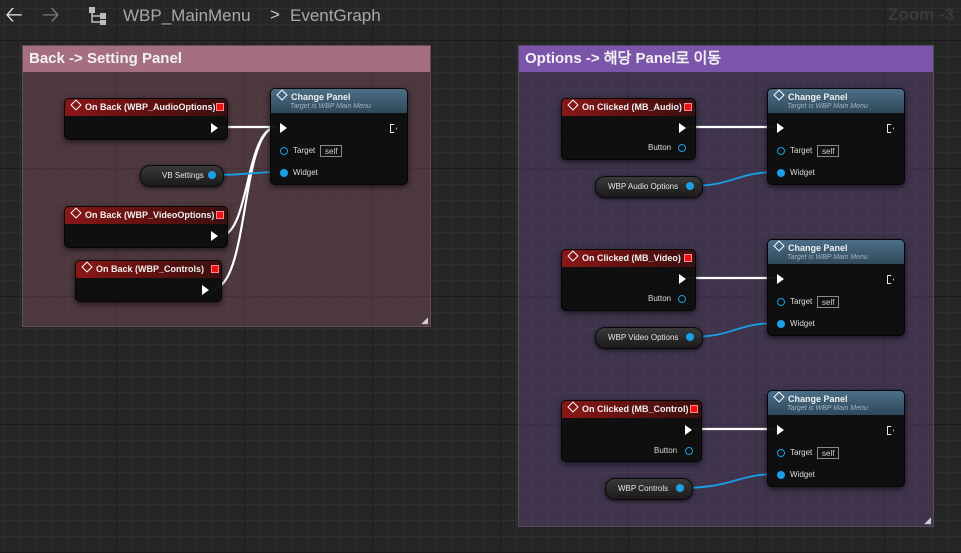 The height and width of the screenshot is (553, 961). Describe the element at coordinates (631, 431) in the screenshot. I see `event-node-on-clicked-control: On Clicked (MB_Control) Button` at that location.